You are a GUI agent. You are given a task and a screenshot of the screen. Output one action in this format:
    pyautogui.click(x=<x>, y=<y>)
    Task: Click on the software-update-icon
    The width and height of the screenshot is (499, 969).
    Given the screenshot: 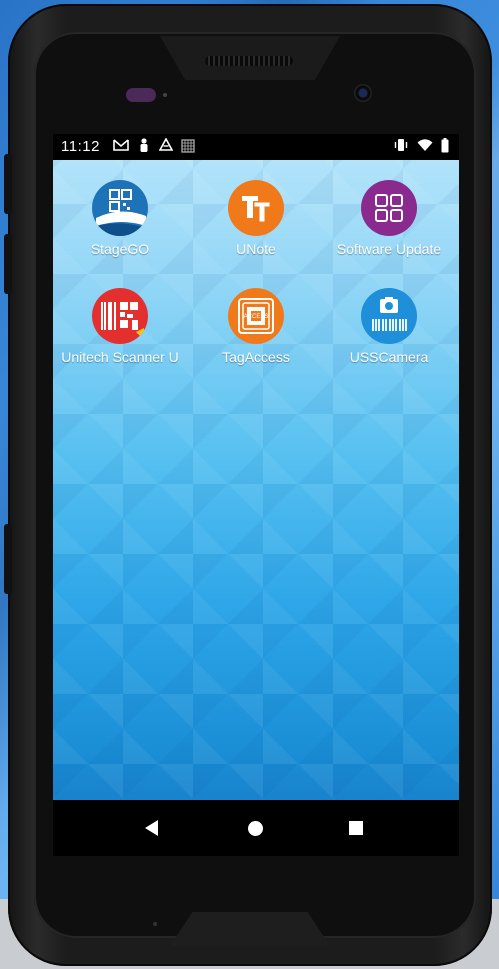 What is the action you would take?
    pyautogui.click(x=389, y=208)
    